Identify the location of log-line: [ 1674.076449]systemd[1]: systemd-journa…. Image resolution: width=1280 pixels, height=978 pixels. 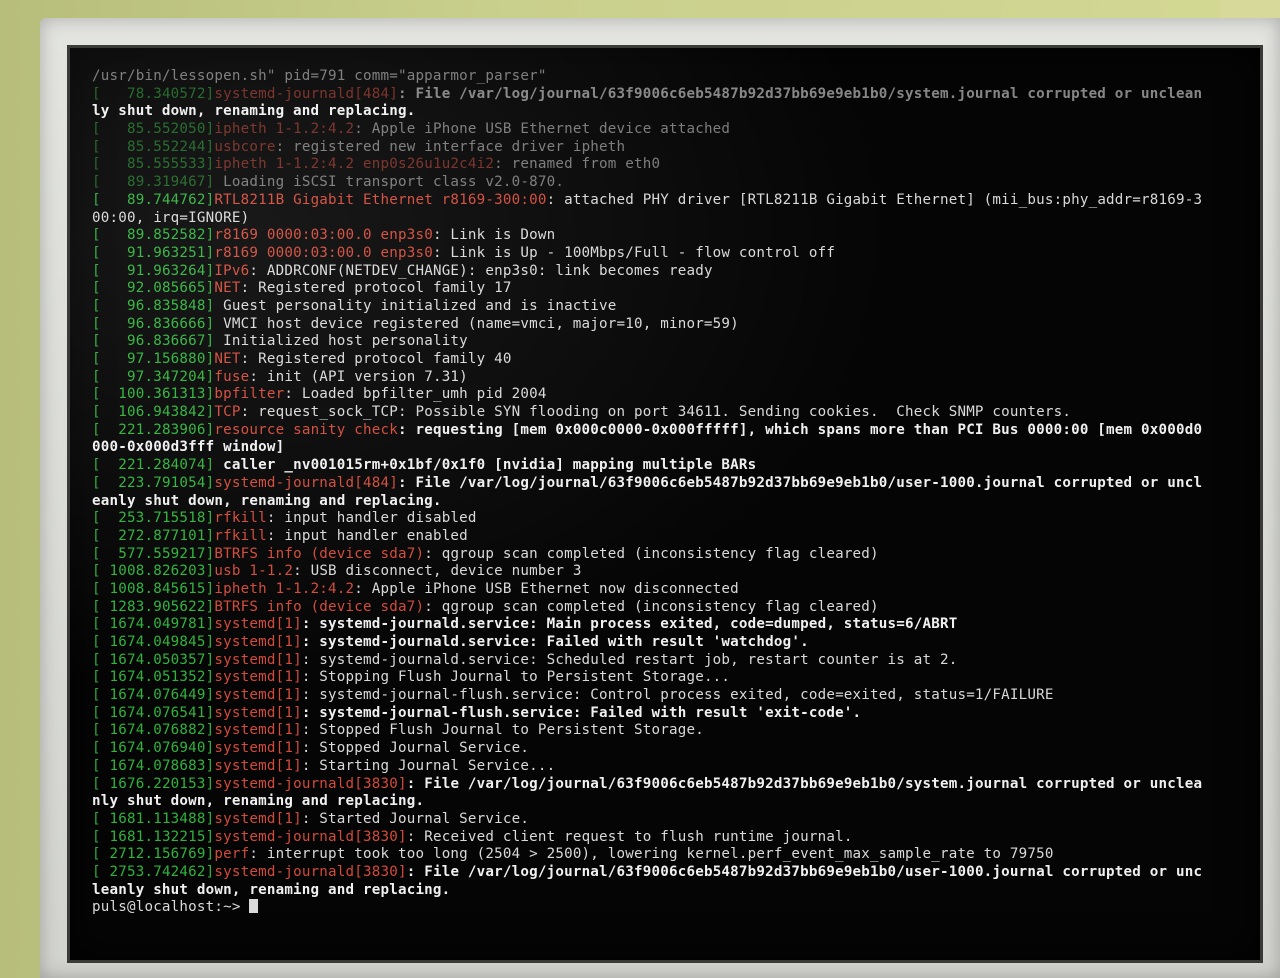
(667, 696).